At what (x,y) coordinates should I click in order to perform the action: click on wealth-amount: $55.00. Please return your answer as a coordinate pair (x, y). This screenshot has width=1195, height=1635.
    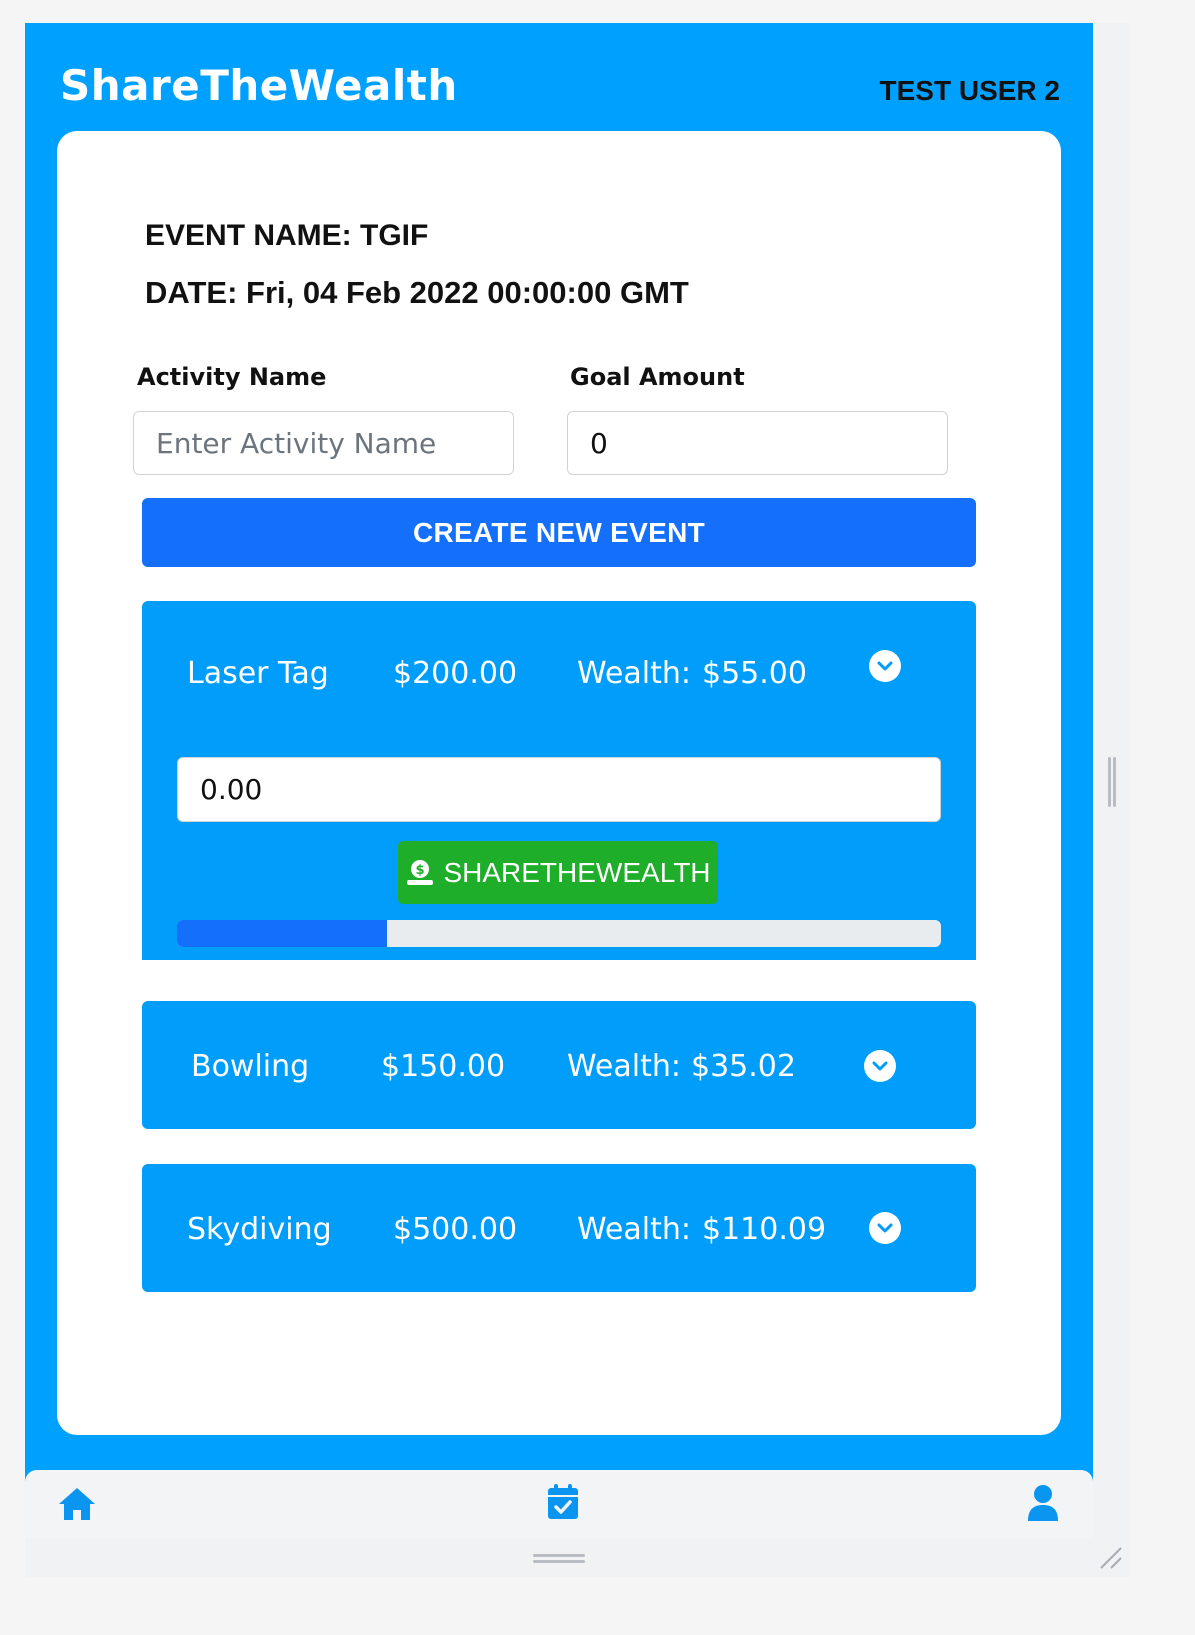
    Looking at the image, I should click on (754, 673).